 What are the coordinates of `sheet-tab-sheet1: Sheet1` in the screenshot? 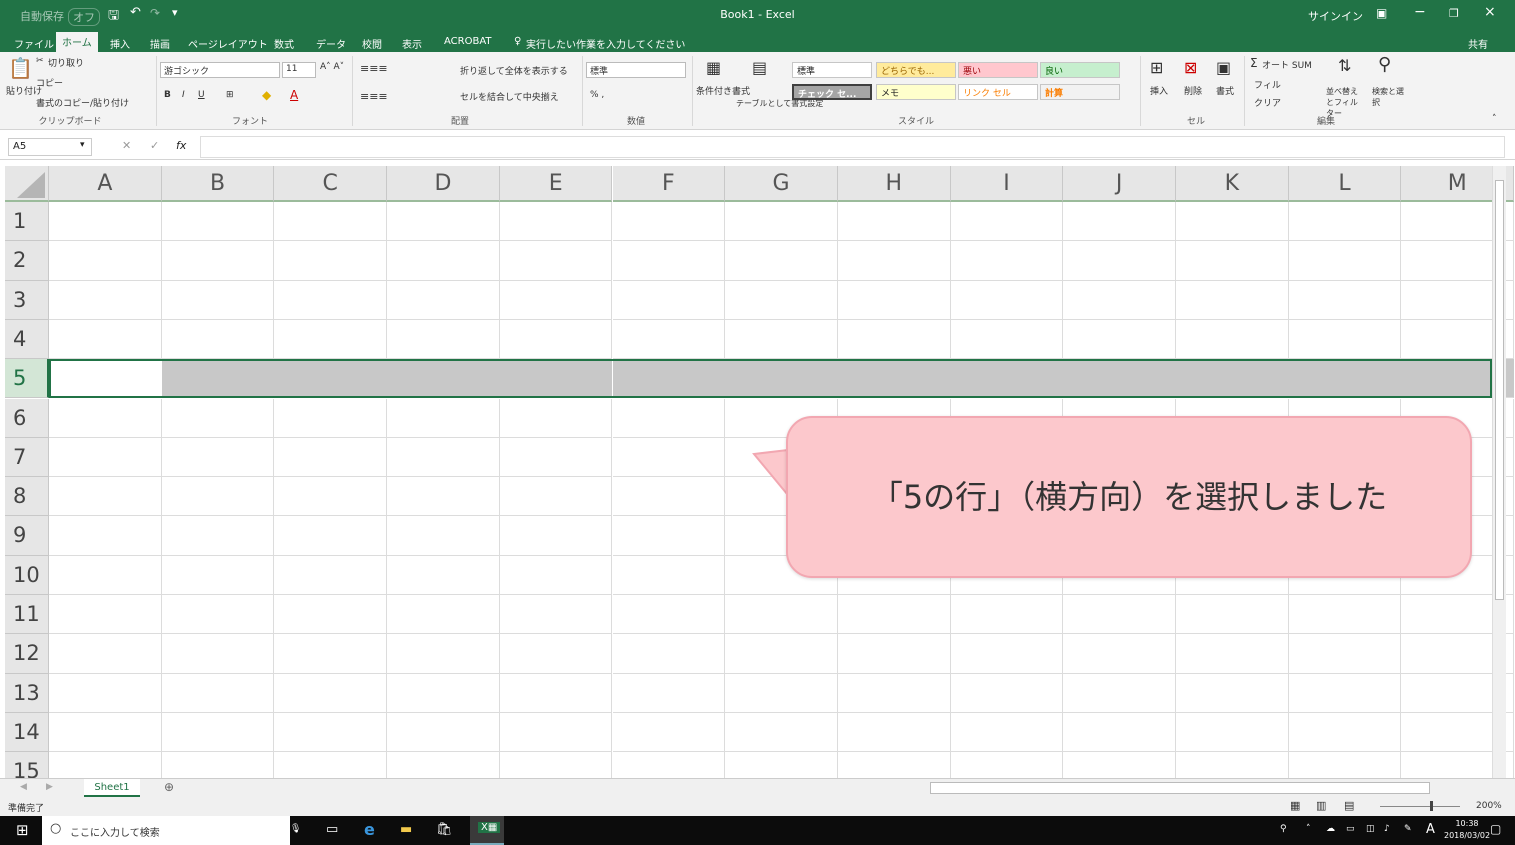 It's located at (112, 788).